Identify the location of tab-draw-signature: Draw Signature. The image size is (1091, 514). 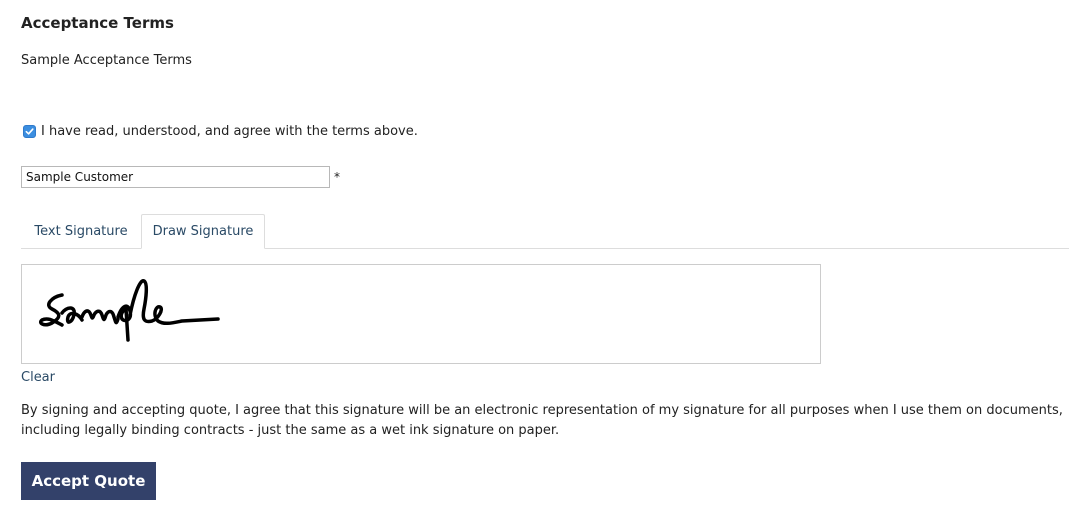
(203, 231).